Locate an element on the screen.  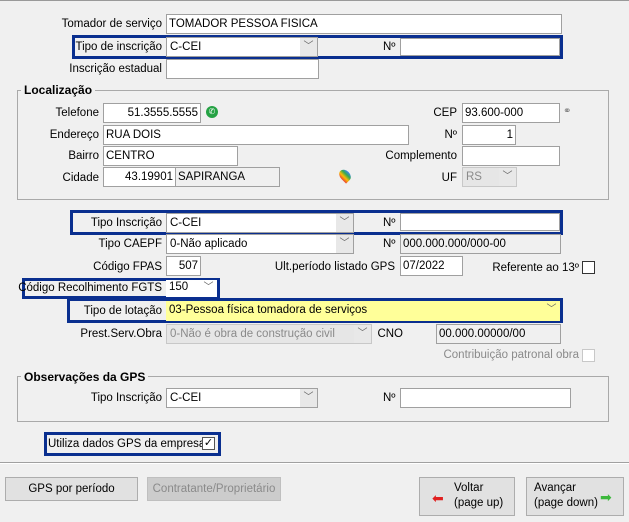
caepf-num-label: Nº is located at coordinates (389, 244).